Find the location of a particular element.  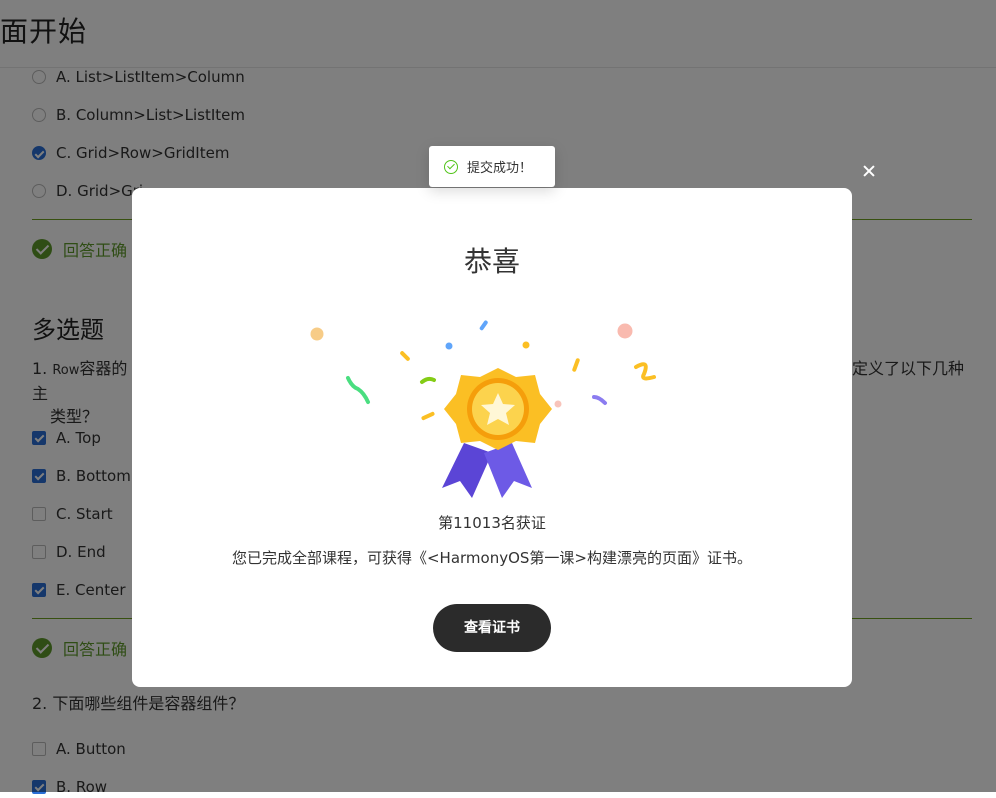

certificate-rank: 第11013名获证 is located at coordinates (492, 523).